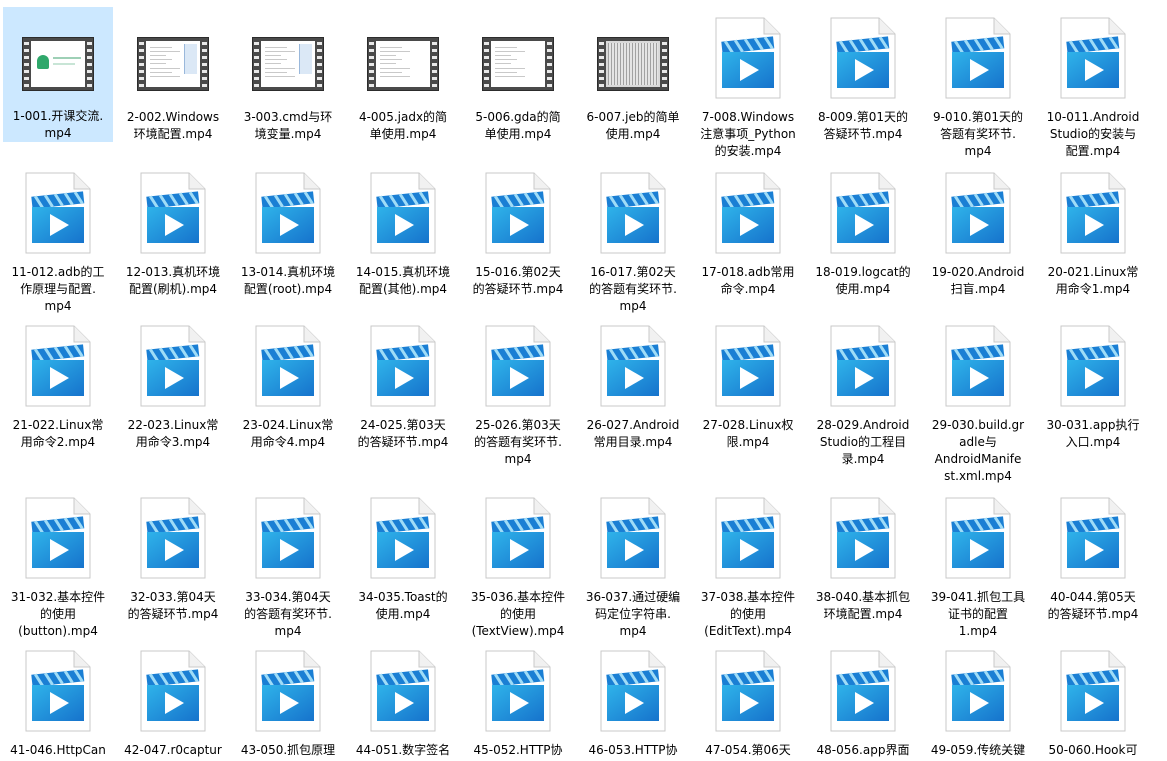 Image resolution: width=1167 pixels, height=761 pixels. I want to click on file-item: 30-031.app执行 入口.mp4, so click(1093, 383).